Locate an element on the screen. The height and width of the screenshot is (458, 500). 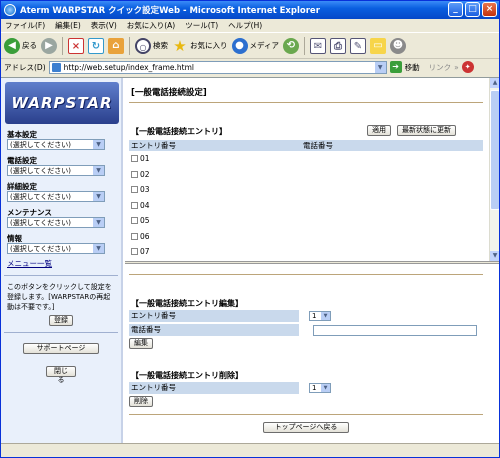
refresh-icon: ↻ is located at coordinates (96, 45).